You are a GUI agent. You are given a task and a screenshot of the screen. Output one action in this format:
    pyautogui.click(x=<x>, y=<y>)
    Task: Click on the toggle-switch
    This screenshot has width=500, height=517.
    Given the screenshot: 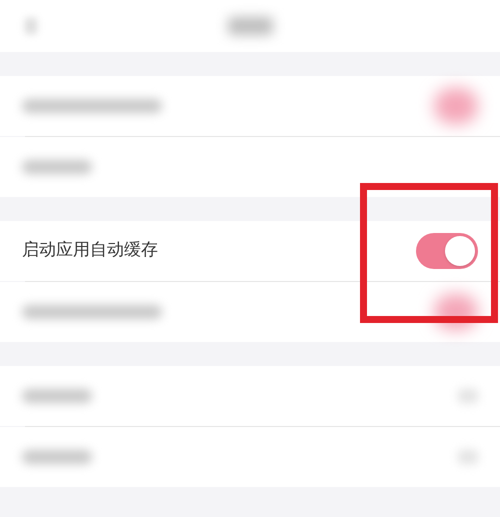 What is the action you would take?
    pyautogui.click(x=447, y=251)
    